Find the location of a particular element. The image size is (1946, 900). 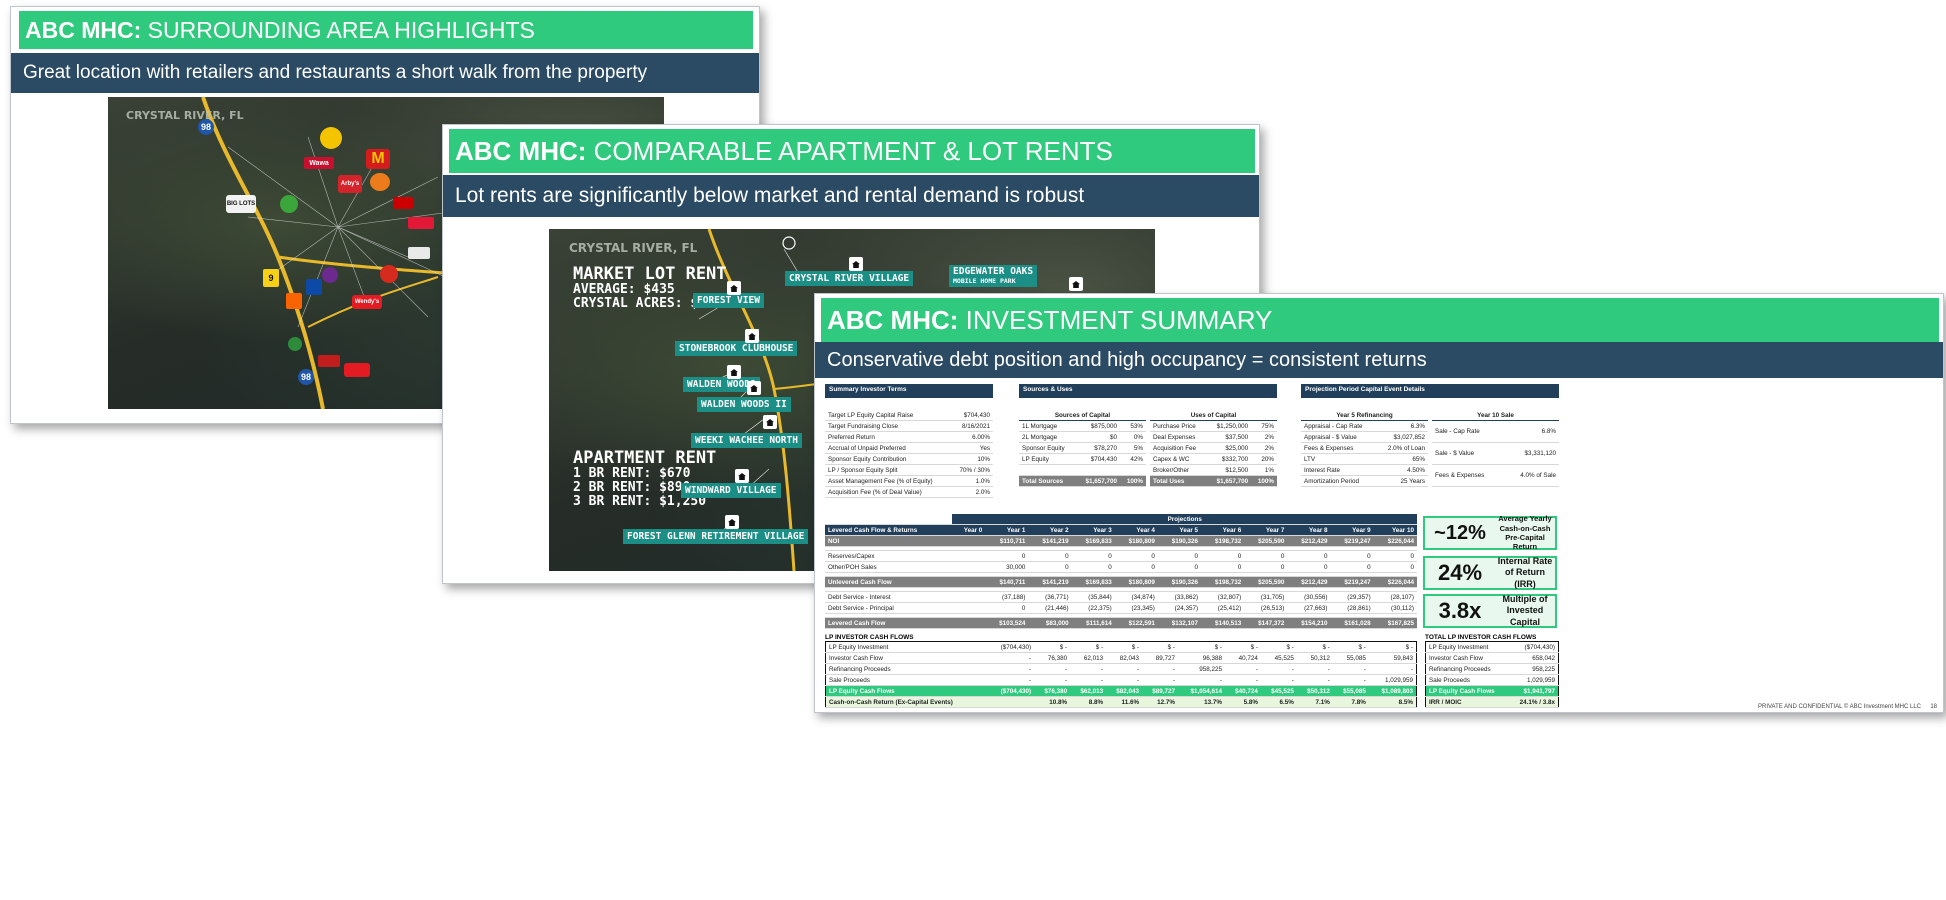

tag-edgewater-oaks-sub: MOBILE HOME PARK is located at coordinates (984, 280).